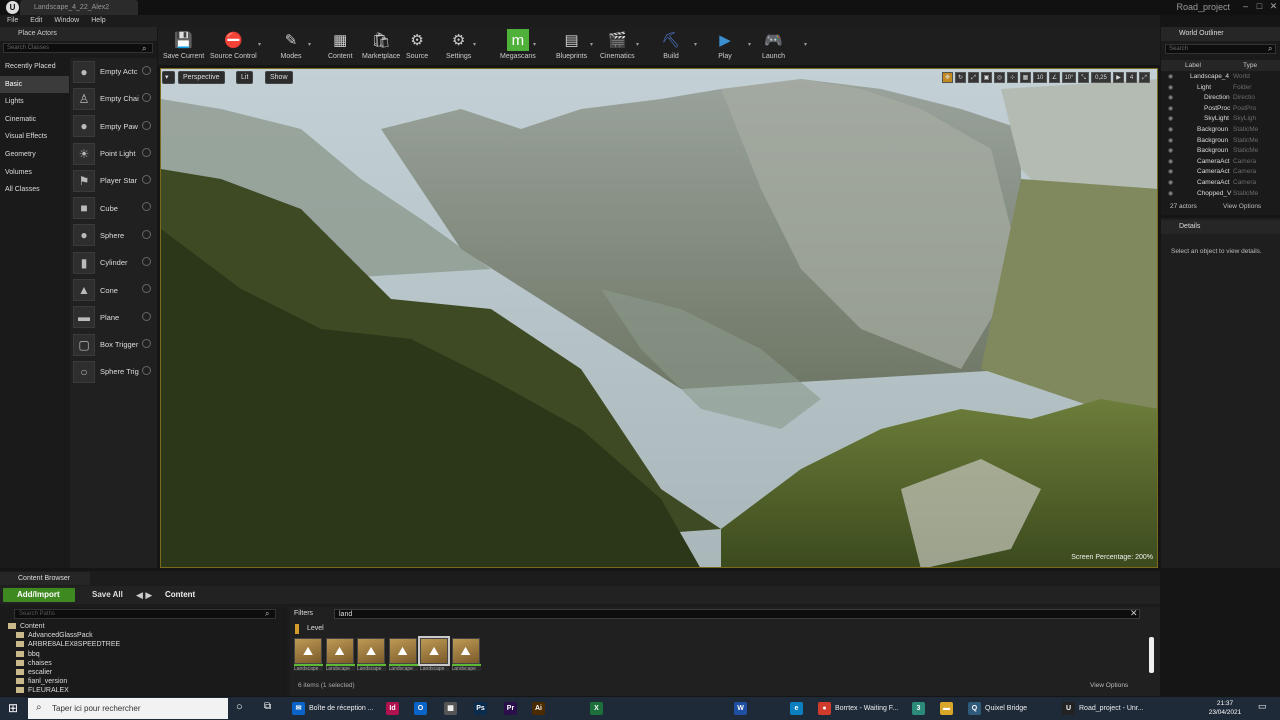 The height and width of the screenshot is (720, 1280). I want to click on folder-item: chaises, so click(34, 663).